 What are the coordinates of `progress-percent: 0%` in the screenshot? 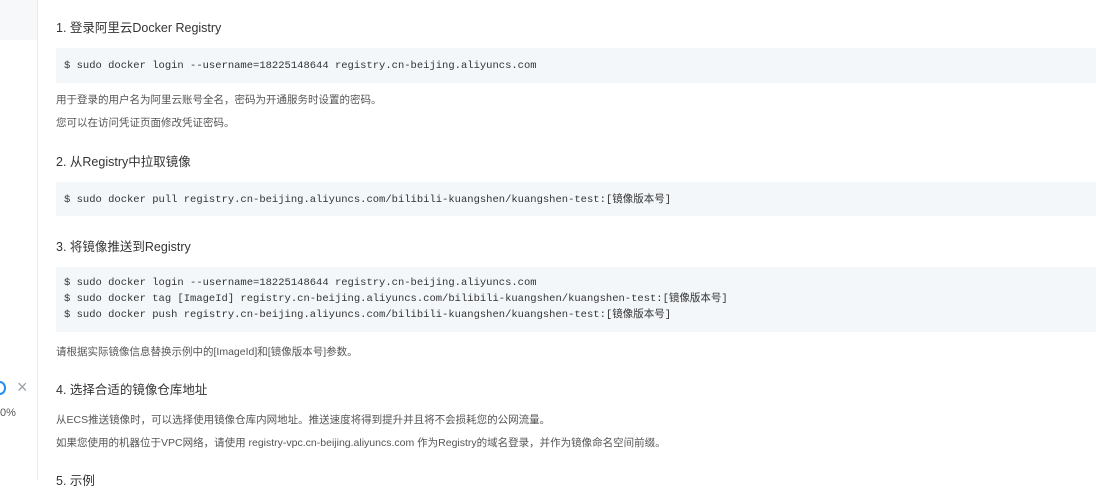 It's located at (8, 413).